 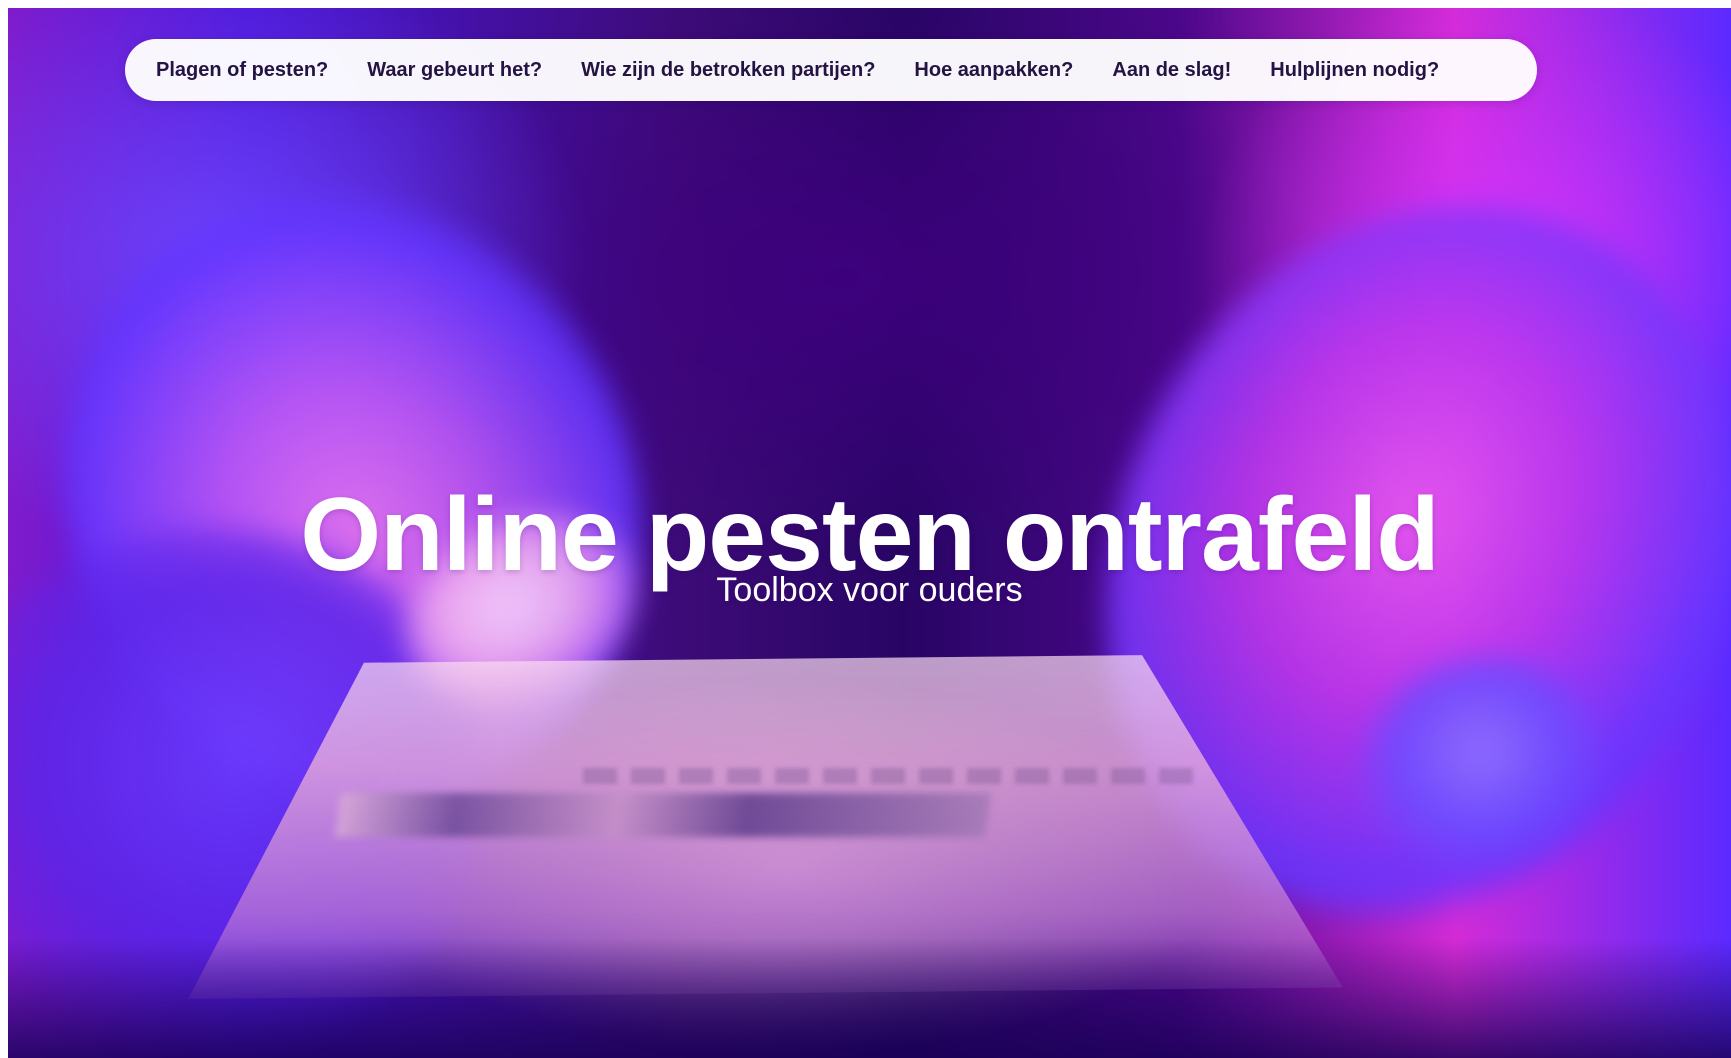 What do you see at coordinates (1483, 763) in the screenshot?
I see `right-thumb-nail-background` at bounding box center [1483, 763].